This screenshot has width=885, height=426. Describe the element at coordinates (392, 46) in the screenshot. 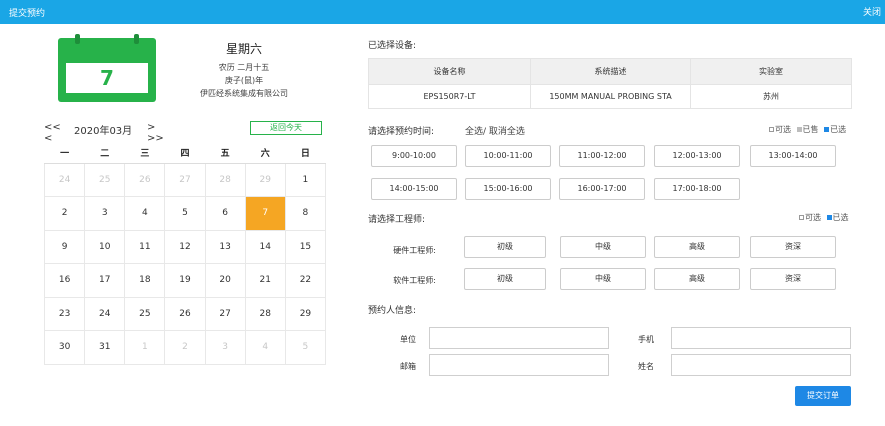

I see `selected-device-label: 已选择设备:` at that location.